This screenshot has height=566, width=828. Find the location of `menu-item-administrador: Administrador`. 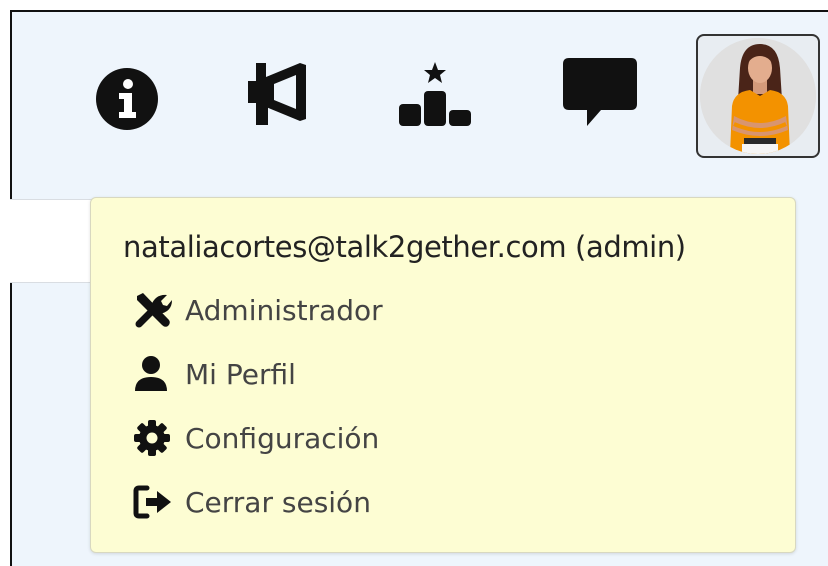

menu-item-administrador: Administrador is located at coordinates (433, 310).